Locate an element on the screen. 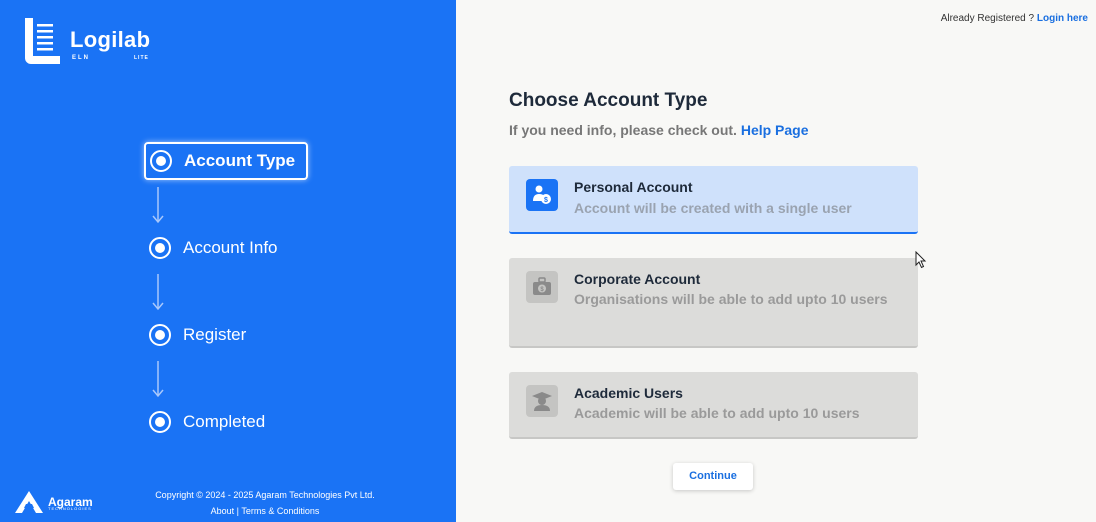 Image resolution: width=1096 pixels, height=522 pixels. step-register: Register is located at coordinates (226, 335).